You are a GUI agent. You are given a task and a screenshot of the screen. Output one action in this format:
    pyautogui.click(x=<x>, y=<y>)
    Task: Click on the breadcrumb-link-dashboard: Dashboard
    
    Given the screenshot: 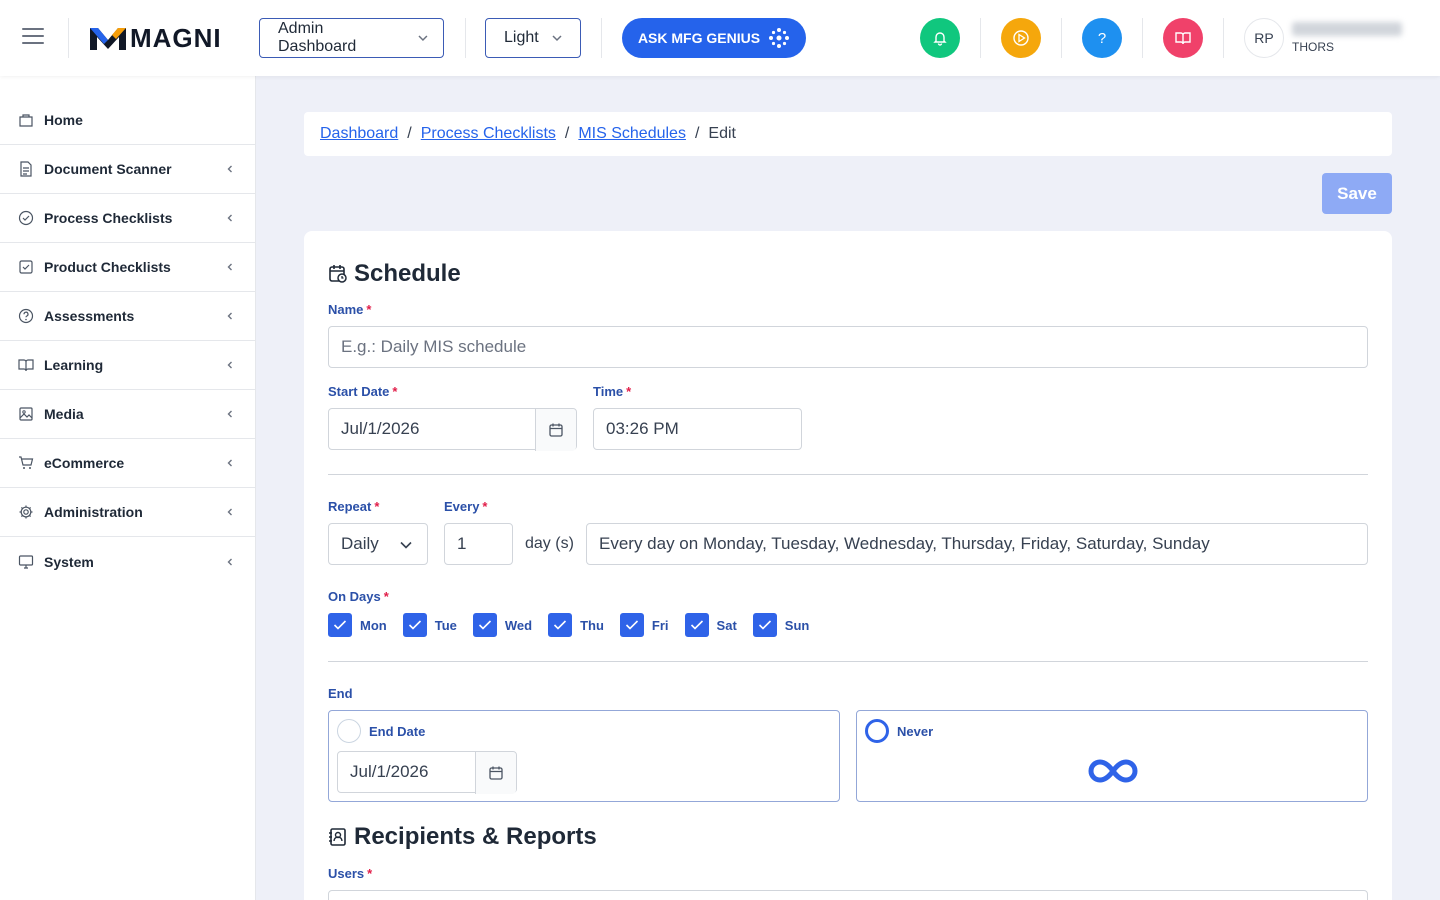 What is the action you would take?
    pyautogui.click(x=359, y=134)
    